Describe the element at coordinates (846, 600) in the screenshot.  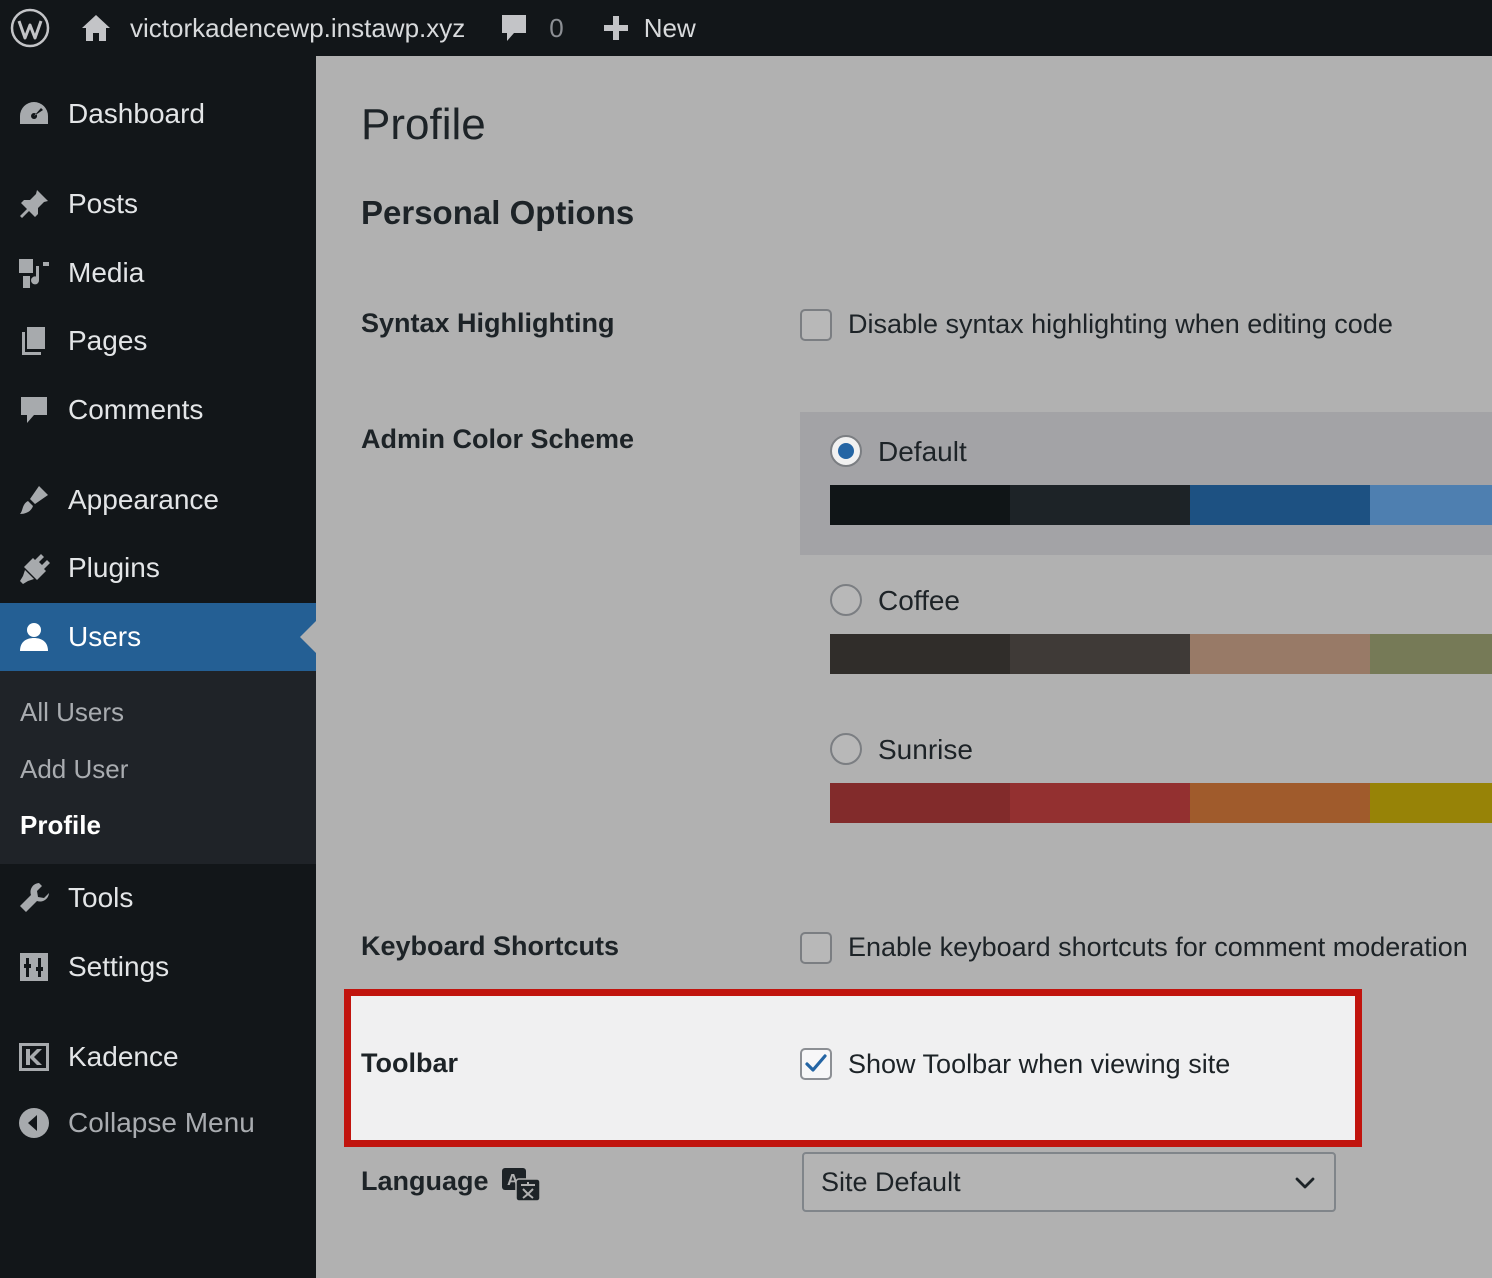
I see `color-scheme-radio-coffee` at that location.